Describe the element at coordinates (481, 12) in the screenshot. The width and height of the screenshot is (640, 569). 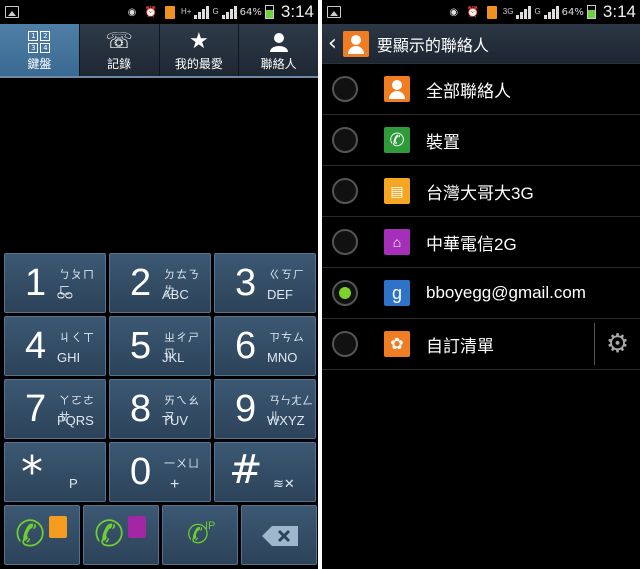
I see `status-bar: ◉ ⏰ 3G G 64% 3:14` at that location.